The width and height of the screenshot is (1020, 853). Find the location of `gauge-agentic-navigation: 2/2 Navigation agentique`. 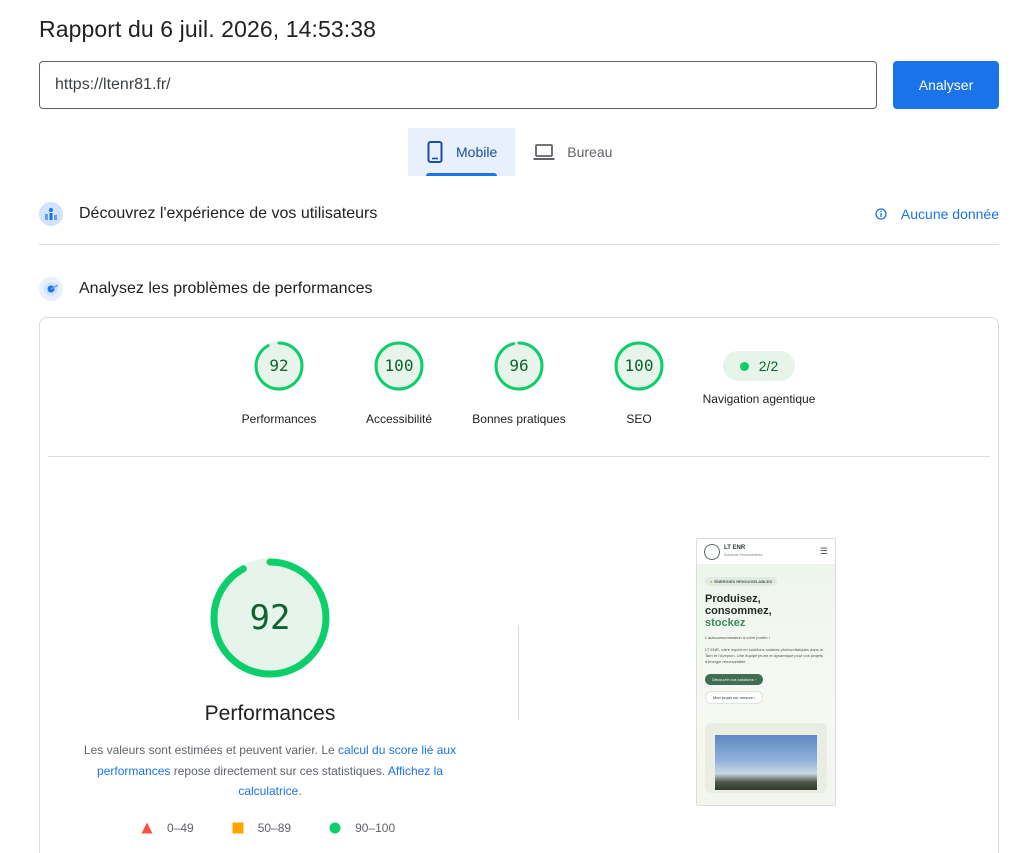

gauge-agentic-navigation: 2/2 Navigation agentique is located at coordinates (759, 375).